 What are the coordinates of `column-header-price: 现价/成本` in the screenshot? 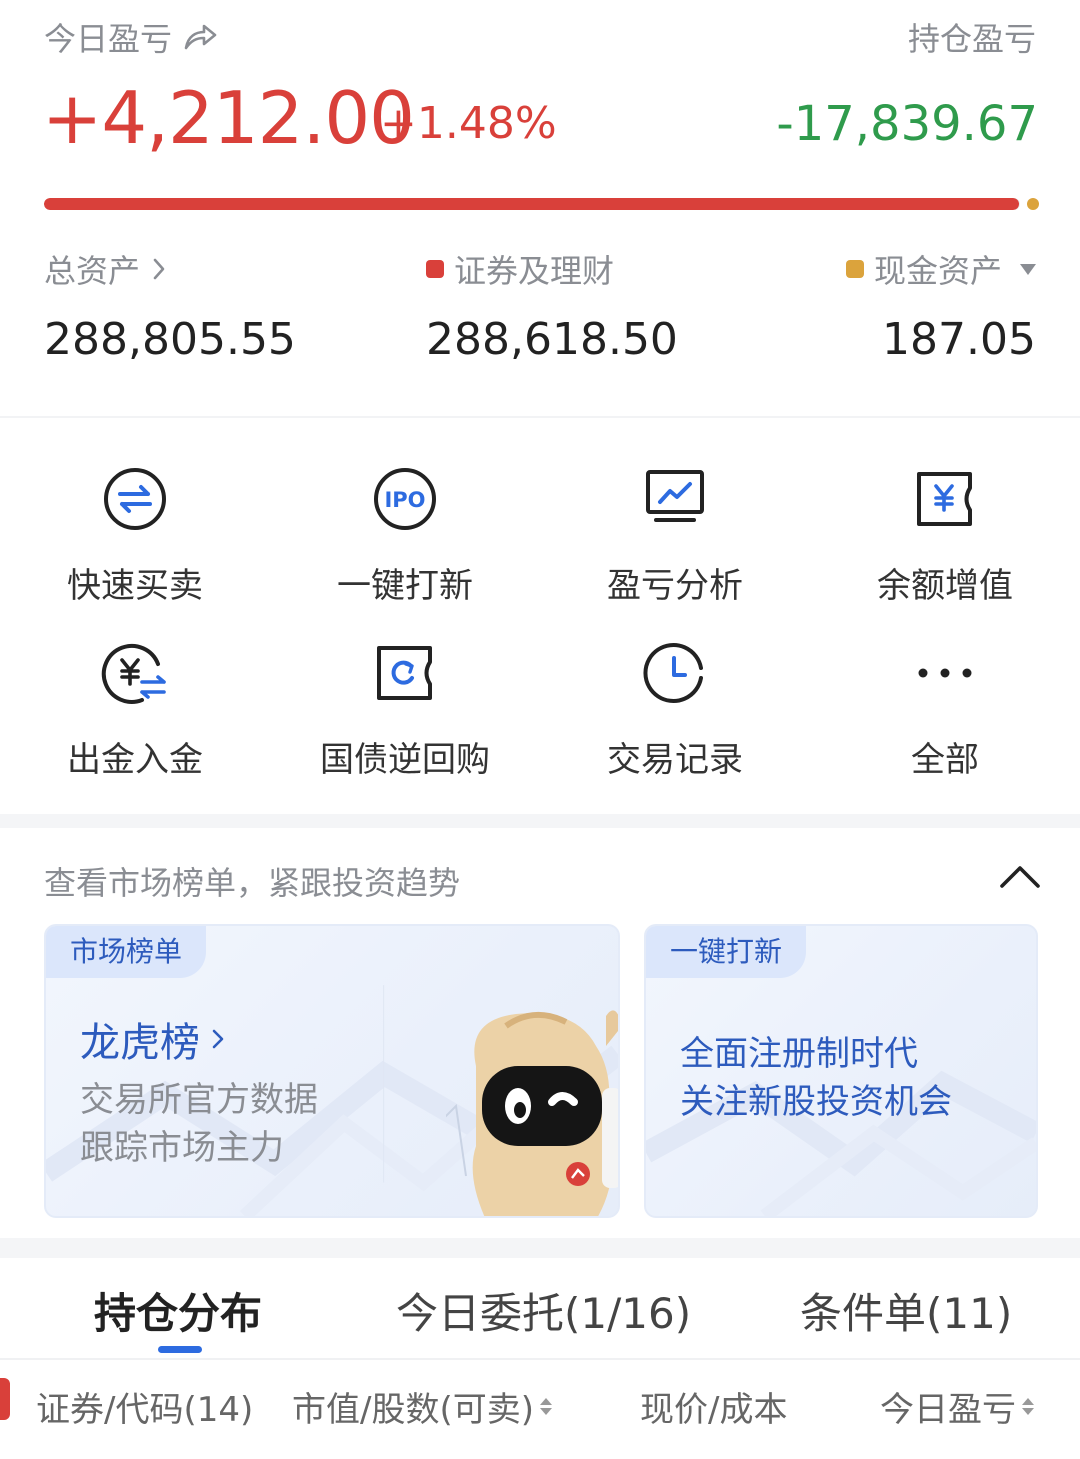 It's located at (713, 1406).